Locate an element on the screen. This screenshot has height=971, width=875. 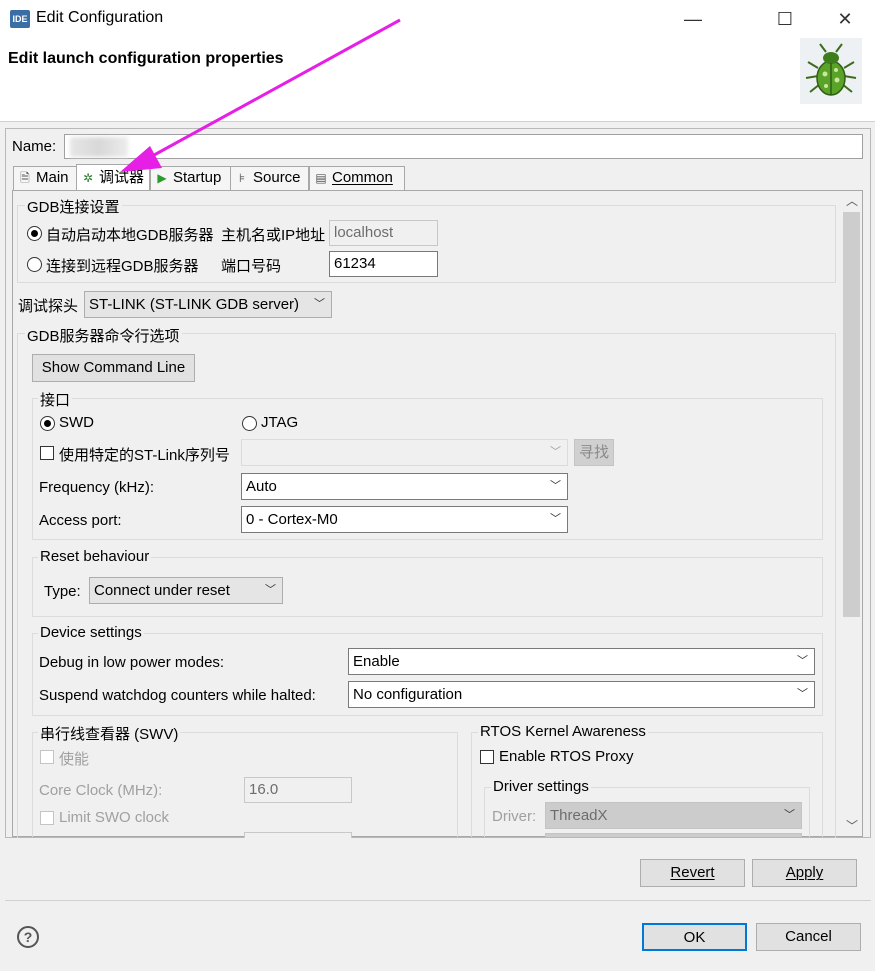
port-label: 端口号码 is located at coordinates (251, 266).